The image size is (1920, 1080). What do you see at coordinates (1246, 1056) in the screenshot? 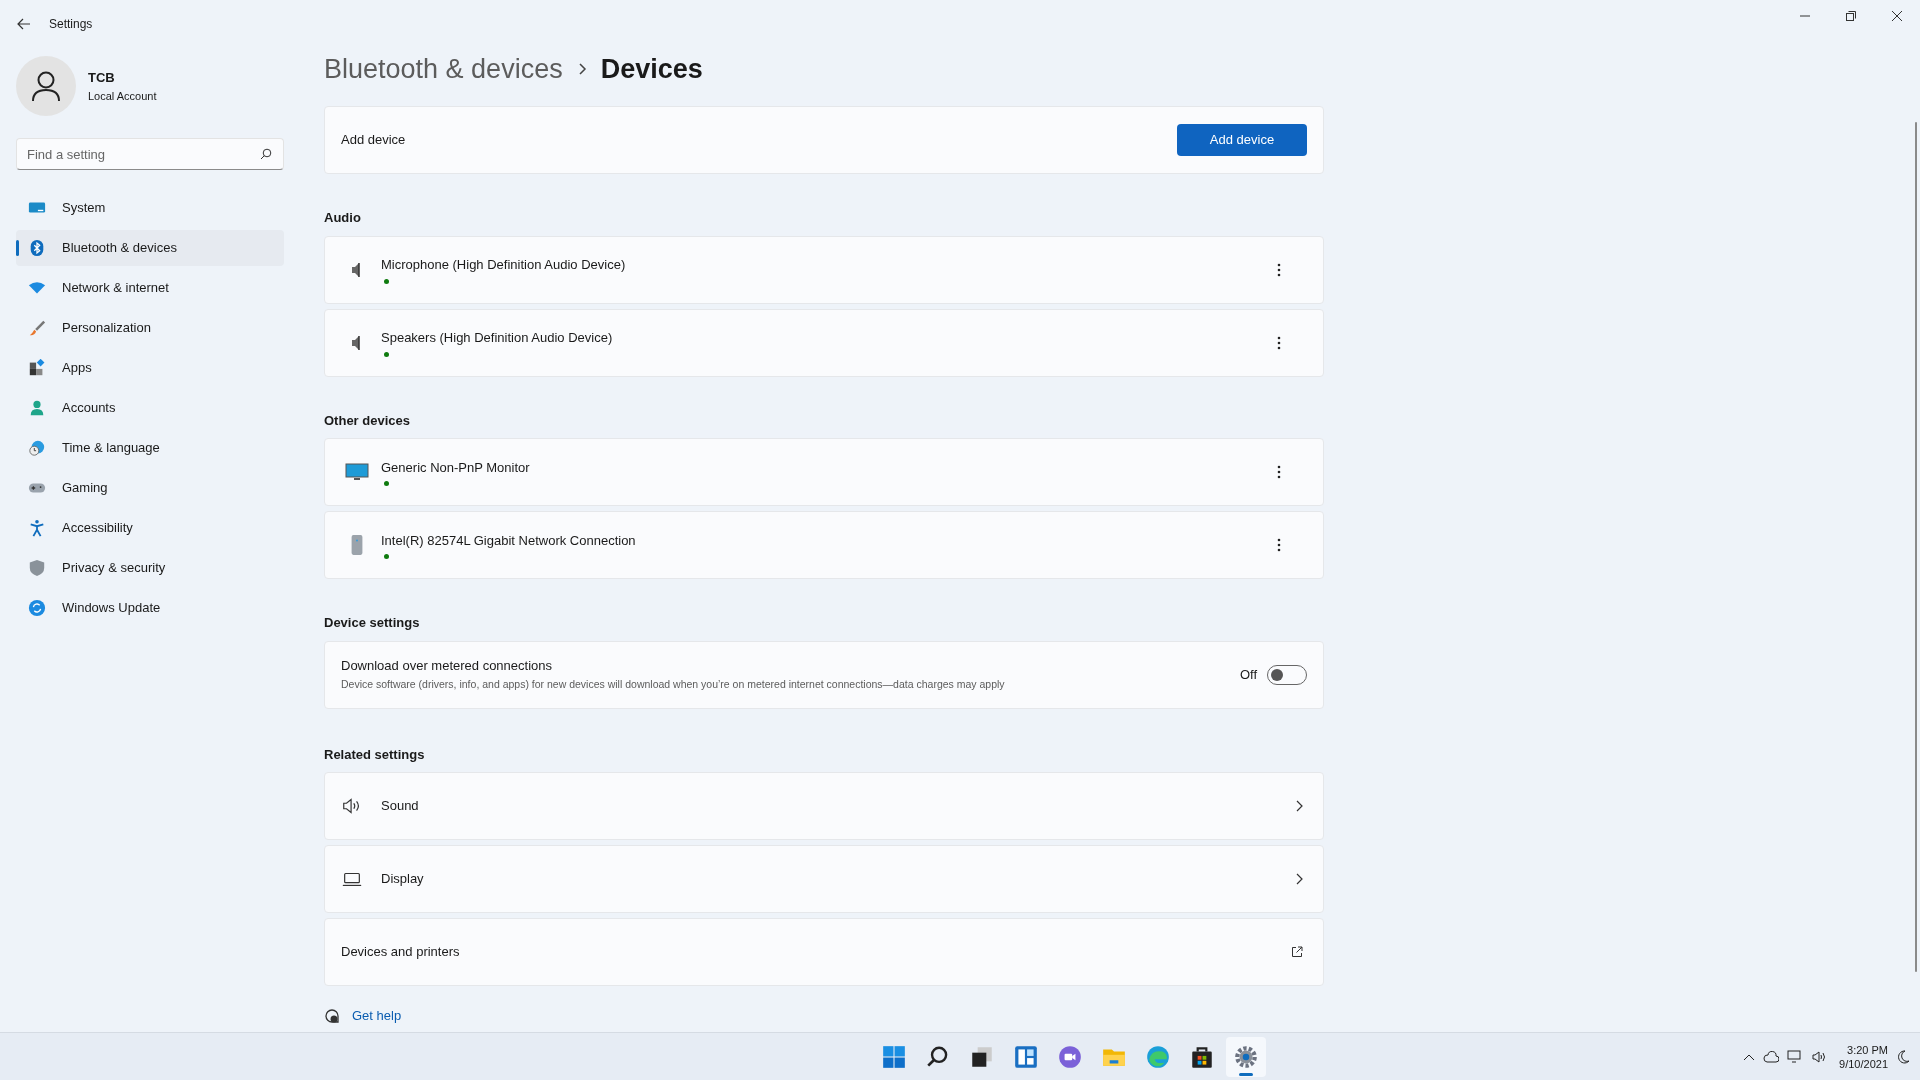
I see `gear-icon` at bounding box center [1246, 1056].